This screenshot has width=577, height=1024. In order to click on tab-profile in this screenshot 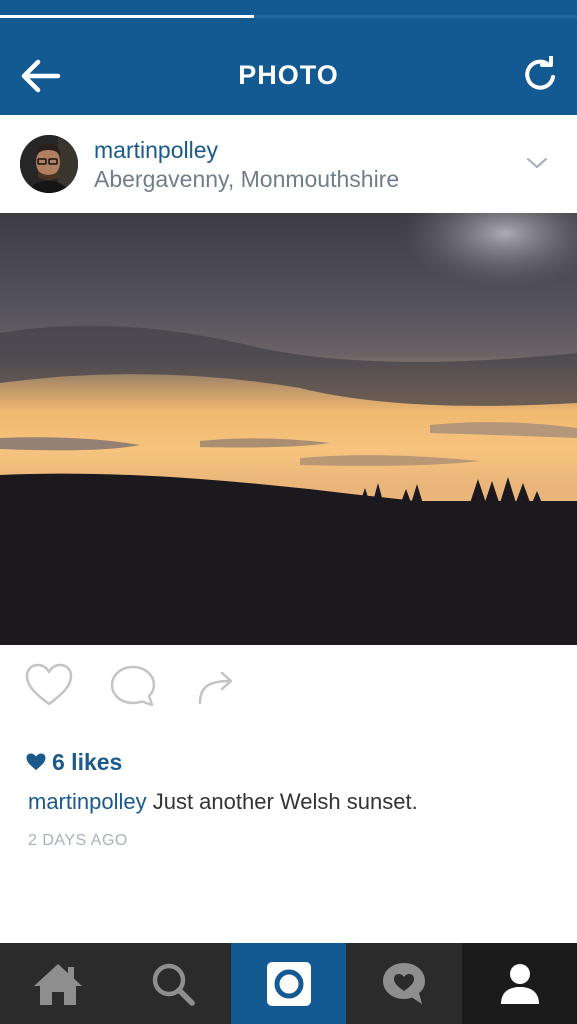, I will do `click(519, 983)`.